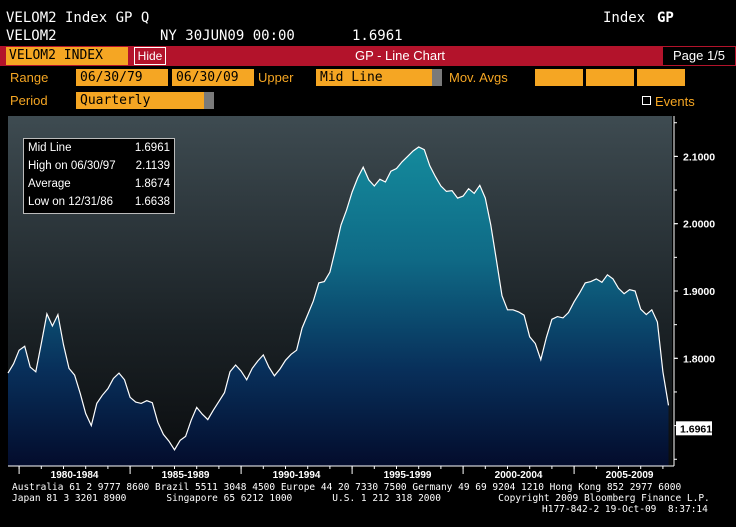  Describe the element at coordinates (478, 77) in the screenshot. I see `mov-avgs-label: Mov. Avgs` at that location.